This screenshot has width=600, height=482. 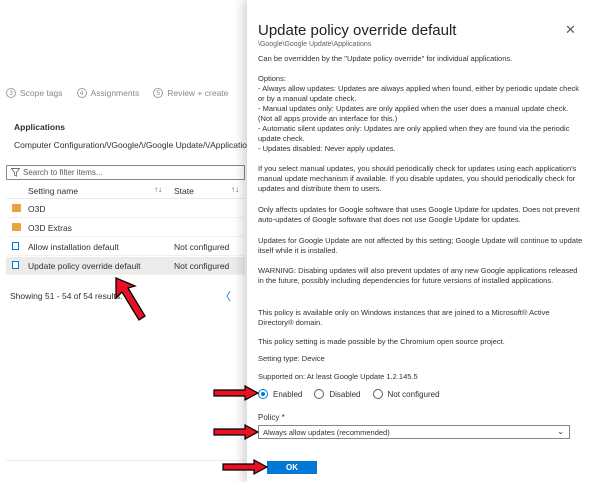 What do you see at coordinates (271, 417) in the screenshot?
I see `policy-label: Policy *` at bounding box center [271, 417].